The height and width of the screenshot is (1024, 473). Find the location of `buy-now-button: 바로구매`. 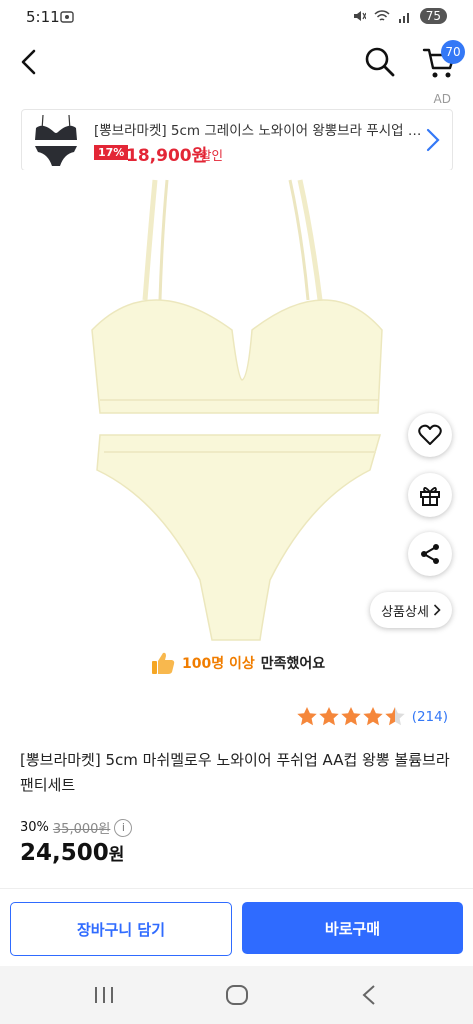

buy-now-button: 바로구매 is located at coordinates (352, 928).